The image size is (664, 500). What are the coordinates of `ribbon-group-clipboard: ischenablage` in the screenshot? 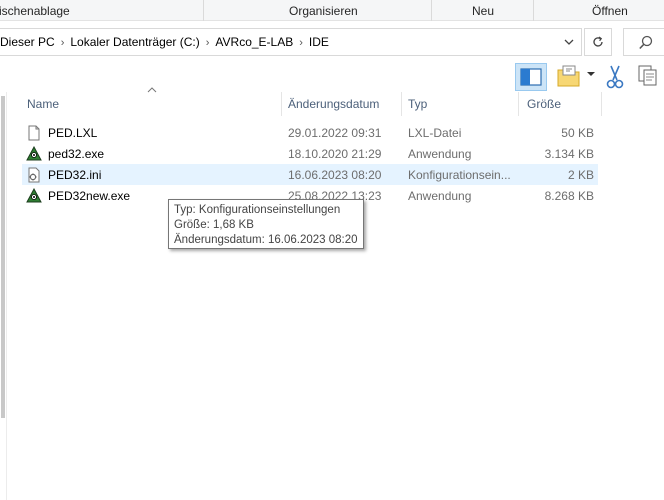 It's located at (35, 11).